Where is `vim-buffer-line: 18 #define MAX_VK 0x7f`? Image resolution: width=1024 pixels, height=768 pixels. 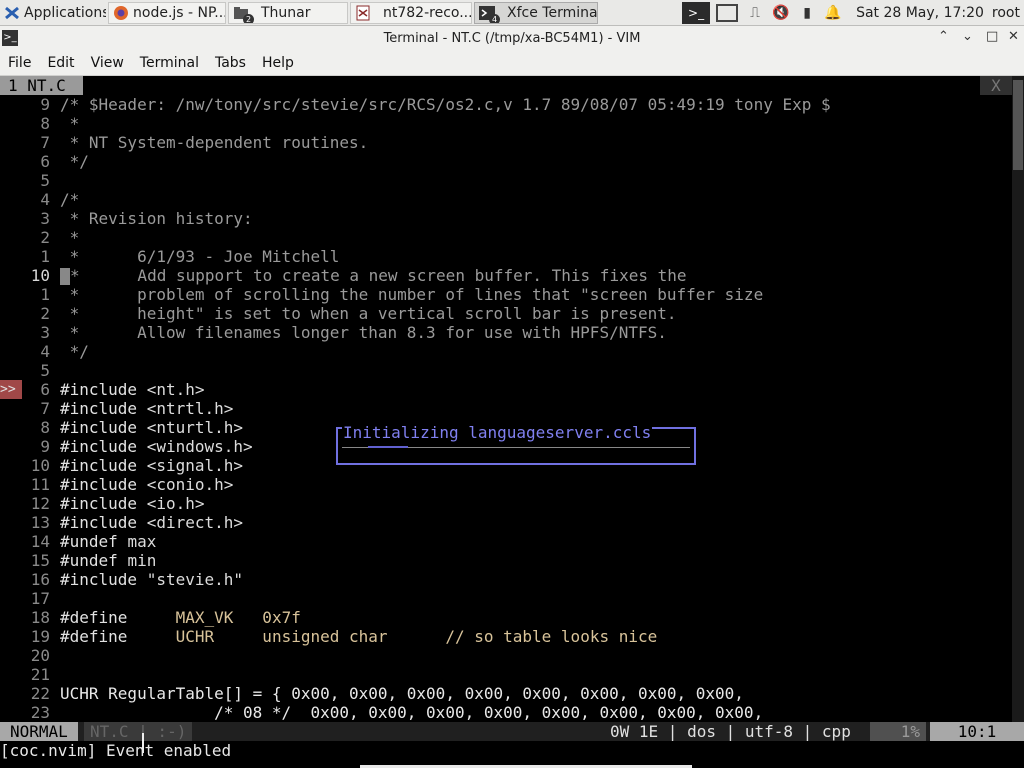
vim-buffer-line: 18 #define MAX_VK 0x7f is located at coordinates (150, 617).